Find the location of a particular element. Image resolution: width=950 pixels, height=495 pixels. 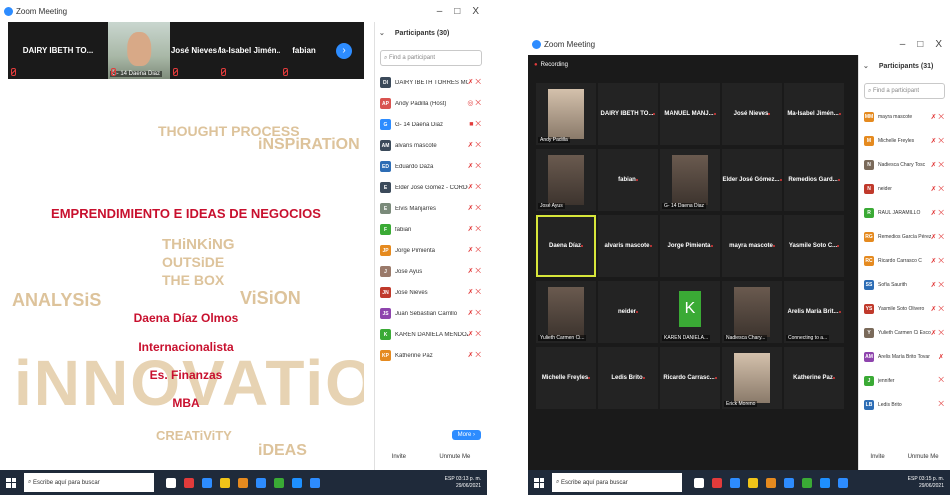

participant-row: LB Ledis Brito ⨉ is located at coordinates (904, 405).